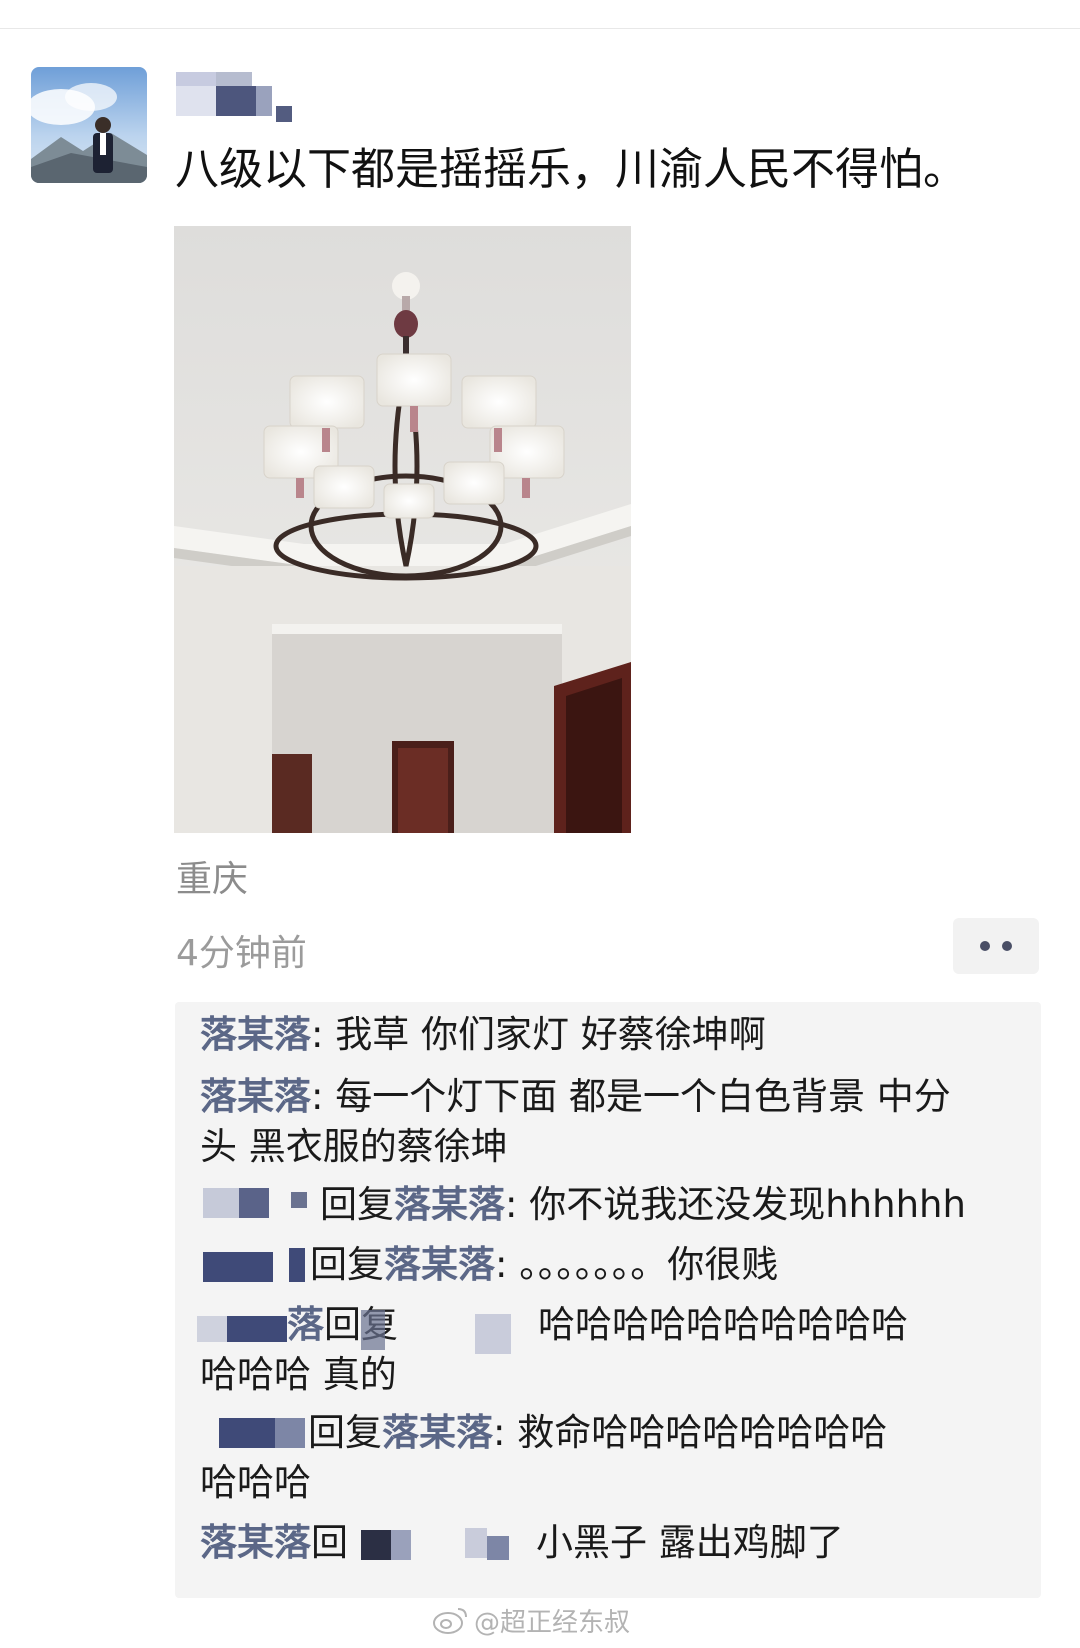 This screenshot has height=1648, width=1080. What do you see at coordinates (649, 1264) in the screenshot?
I see `comment-text: 。。。。。。。你很贱` at bounding box center [649, 1264].